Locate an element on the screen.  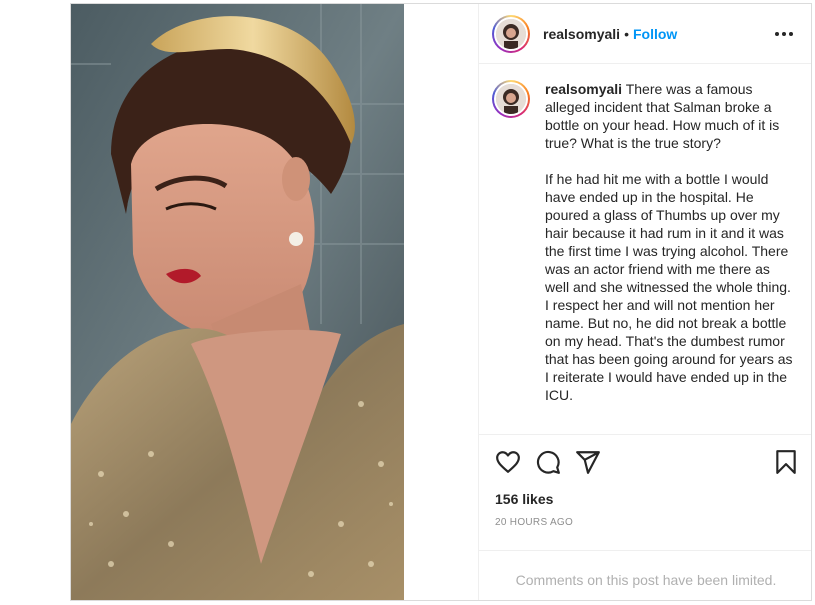
comments-limited-notice: Comments on this post have been limited. is located at coordinates (645, 575).